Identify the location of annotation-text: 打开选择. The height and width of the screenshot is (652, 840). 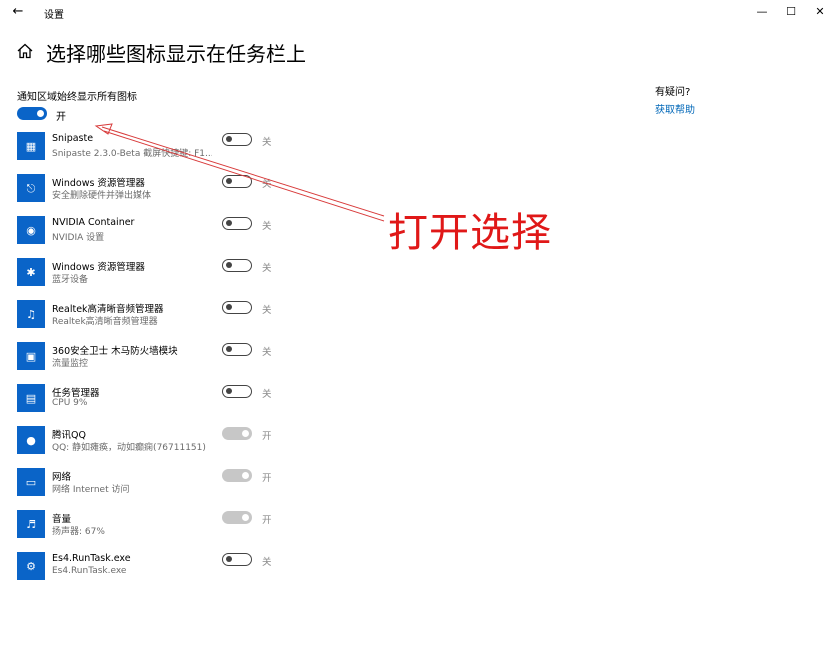
(470, 233).